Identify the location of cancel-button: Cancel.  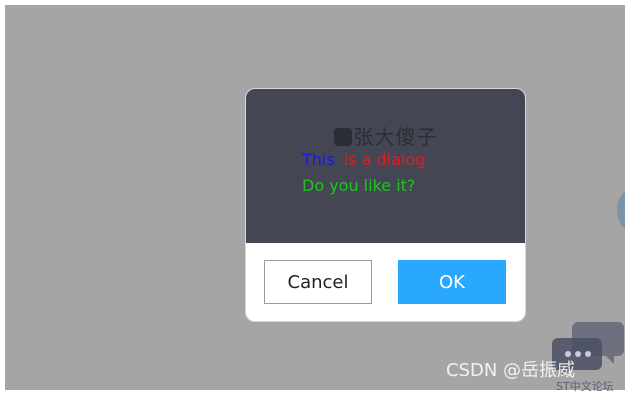
(318, 282).